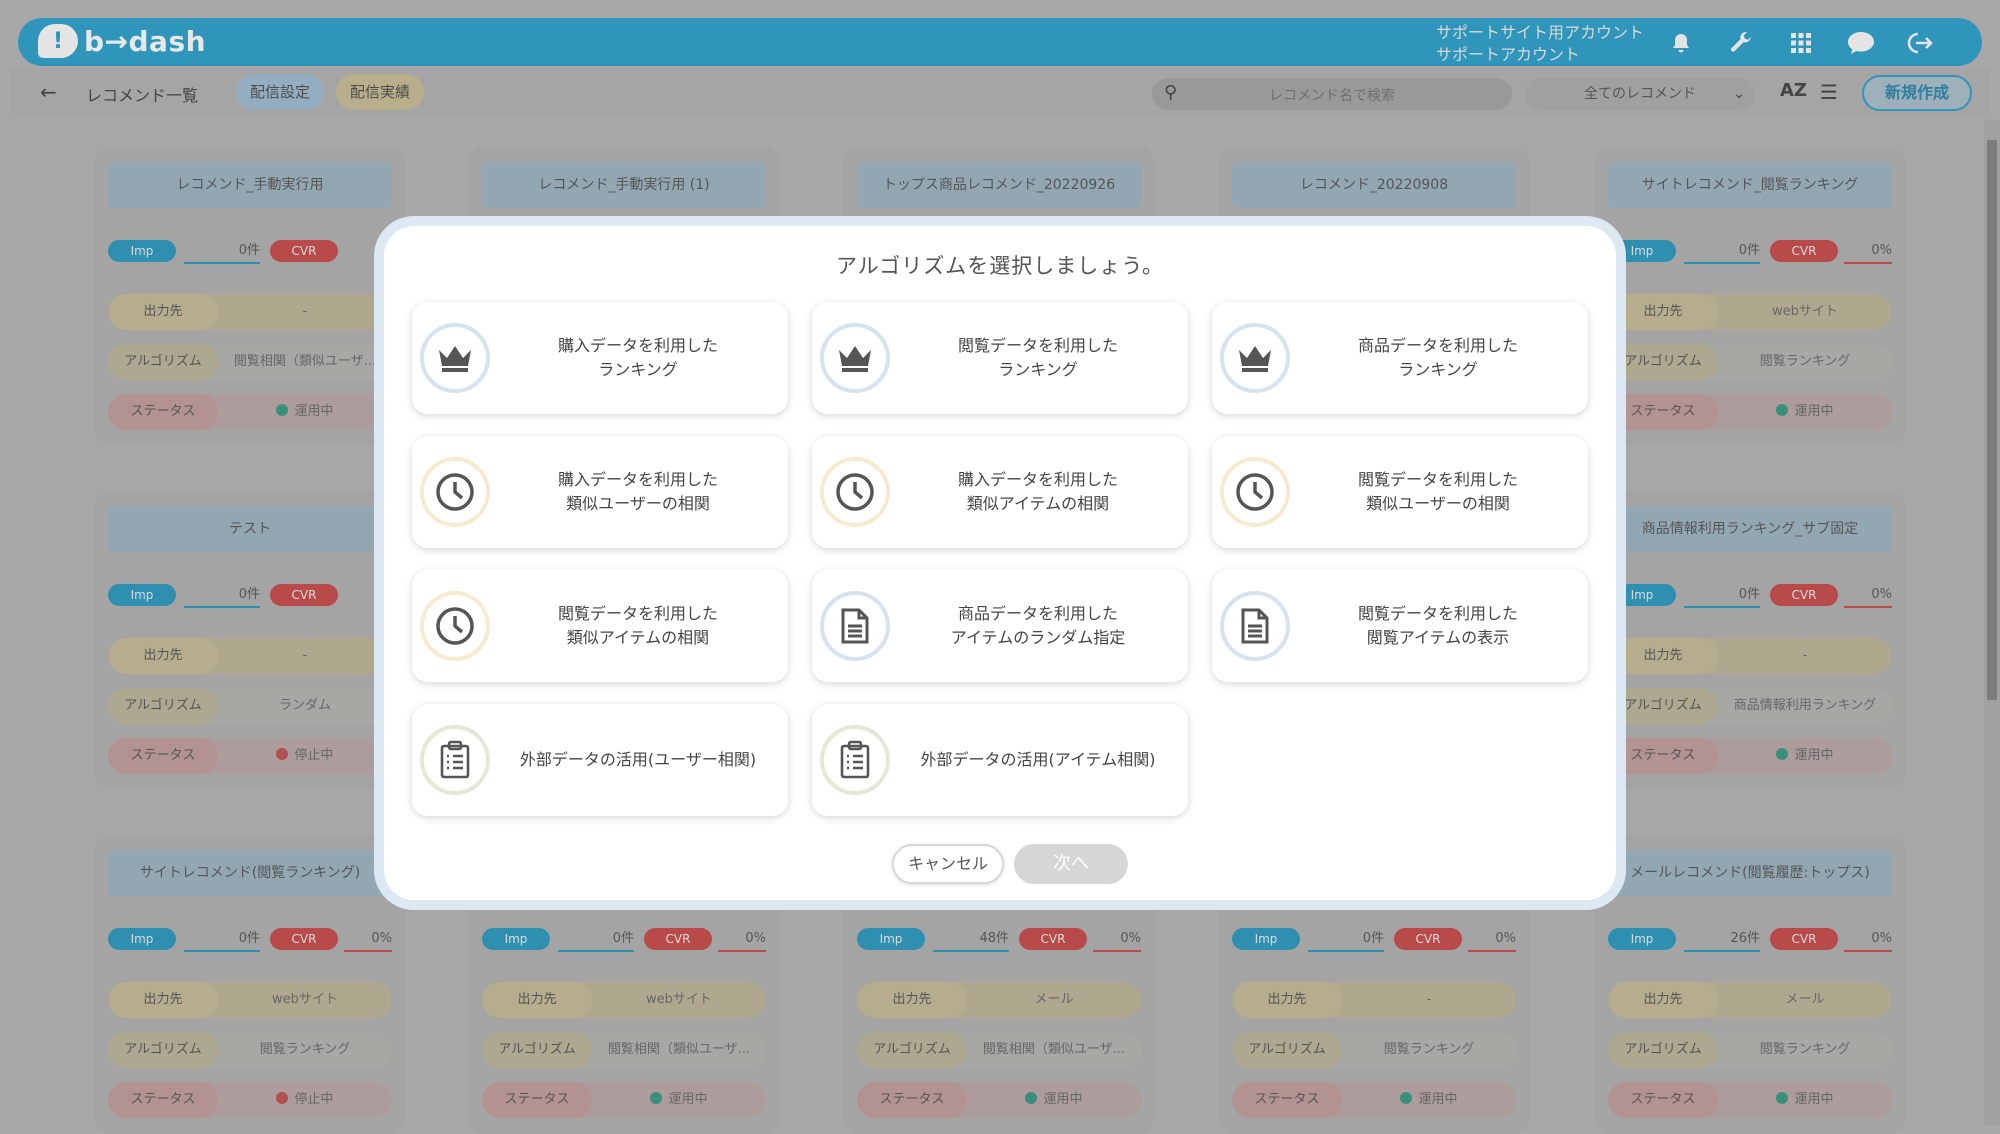  What do you see at coordinates (250, 873) in the screenshot?
I see `card-title: サイトレコメンド(閲覧ランキング)` at bounding box center [250, 873].